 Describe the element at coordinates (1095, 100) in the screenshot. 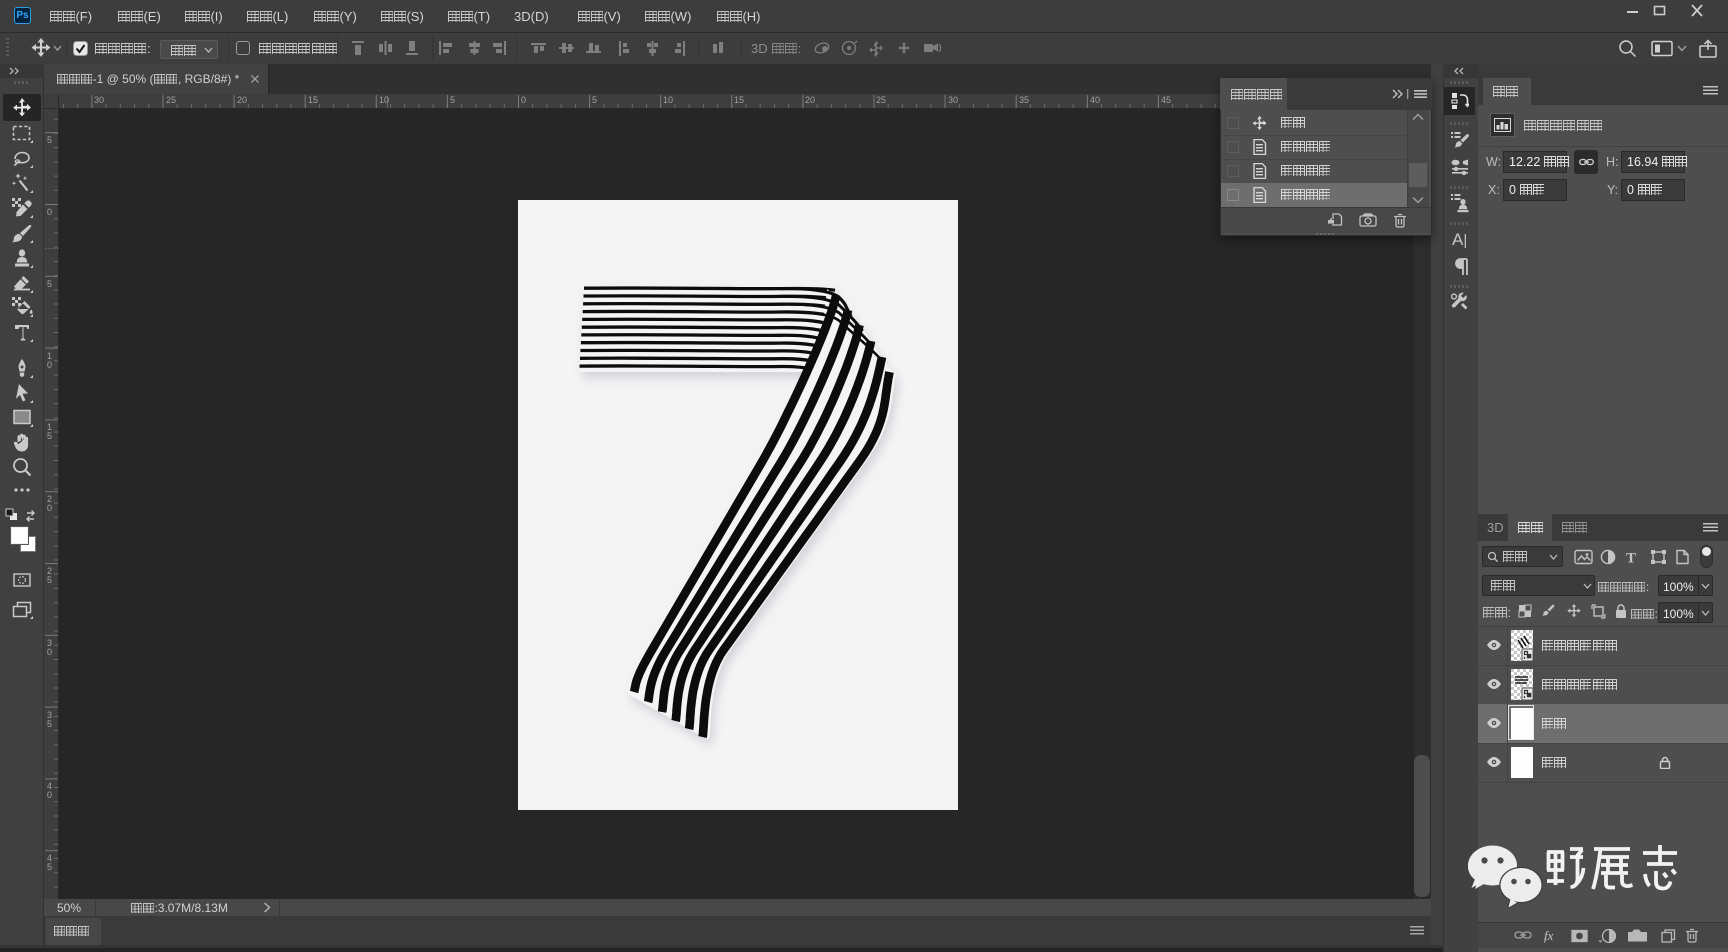

I see `svg-text: 40` at that location.